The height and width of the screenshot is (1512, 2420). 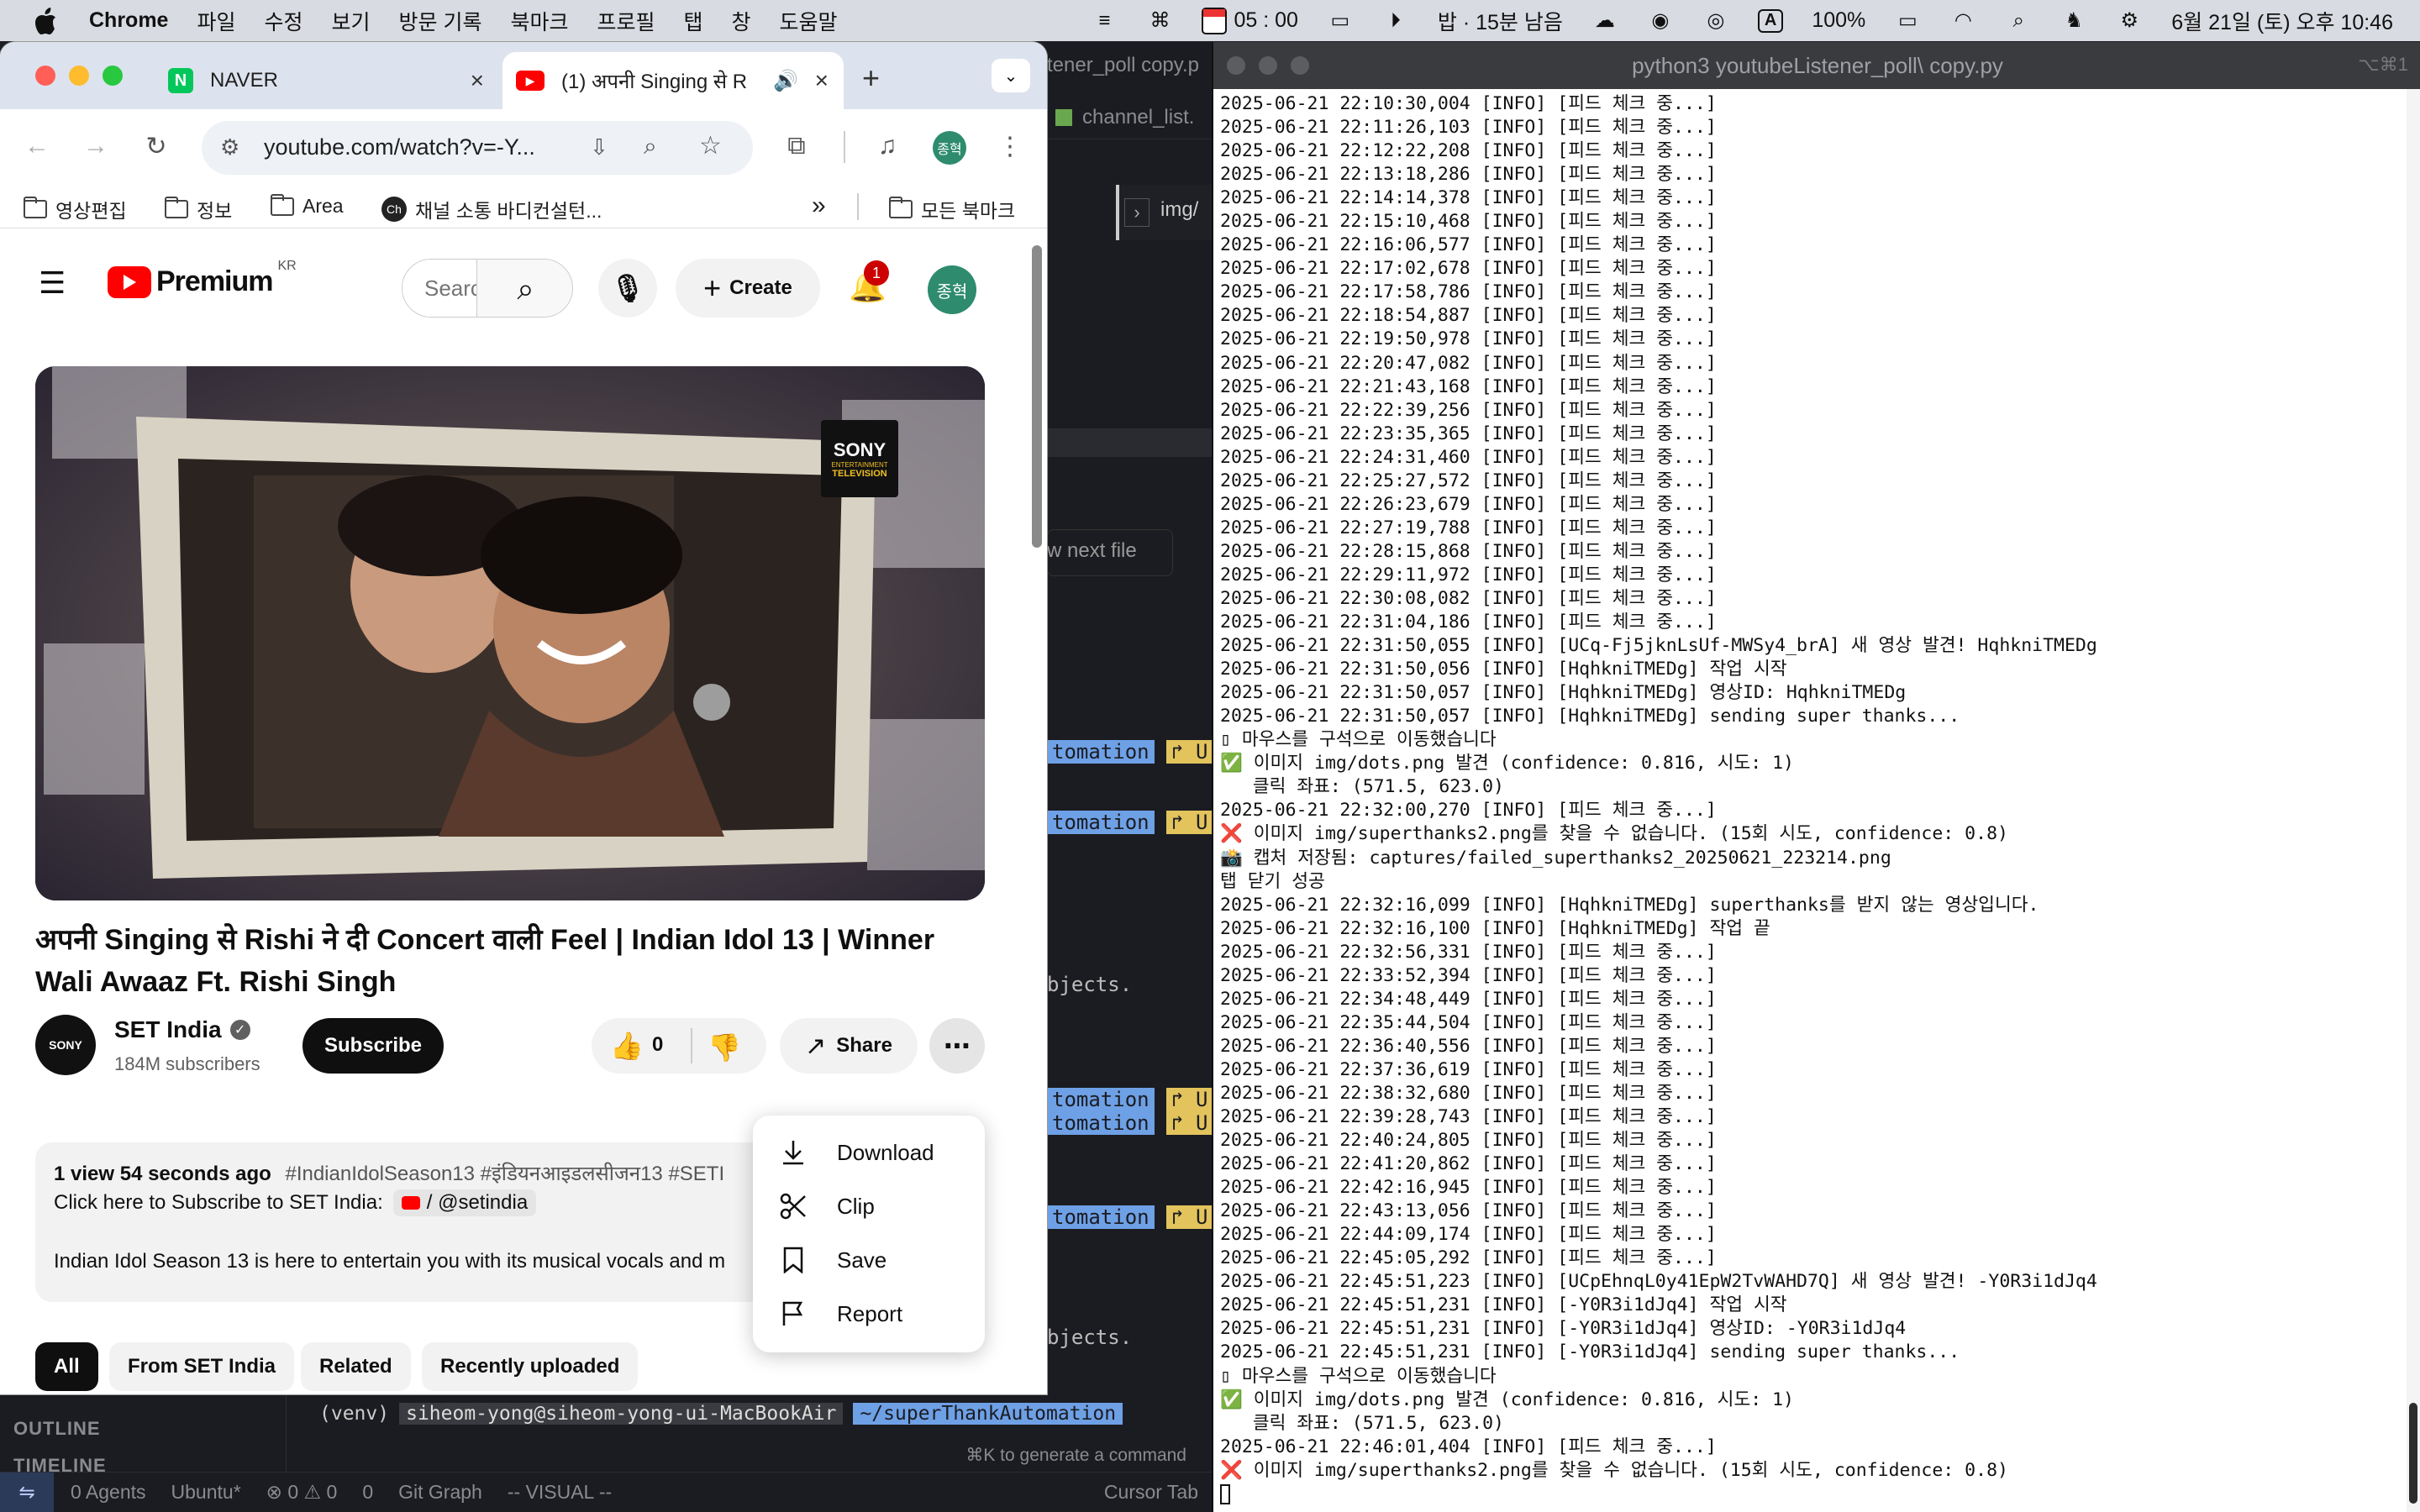 What do you see at coordinates (113, 76) in the screenshot?
I see `zoom-window-button` at bounding box center [113, 76].